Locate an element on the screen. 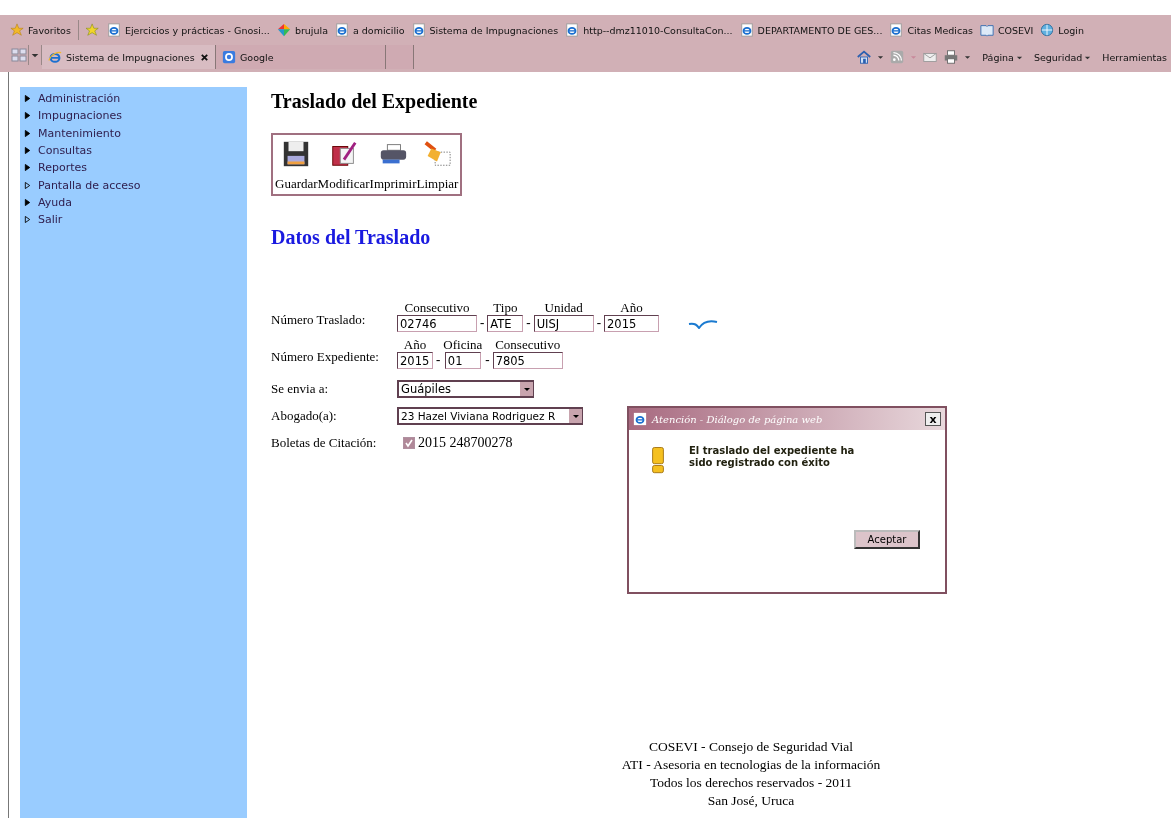  browser-tab: Sistema de Impugnaciones is located at coordinates (129, 57).